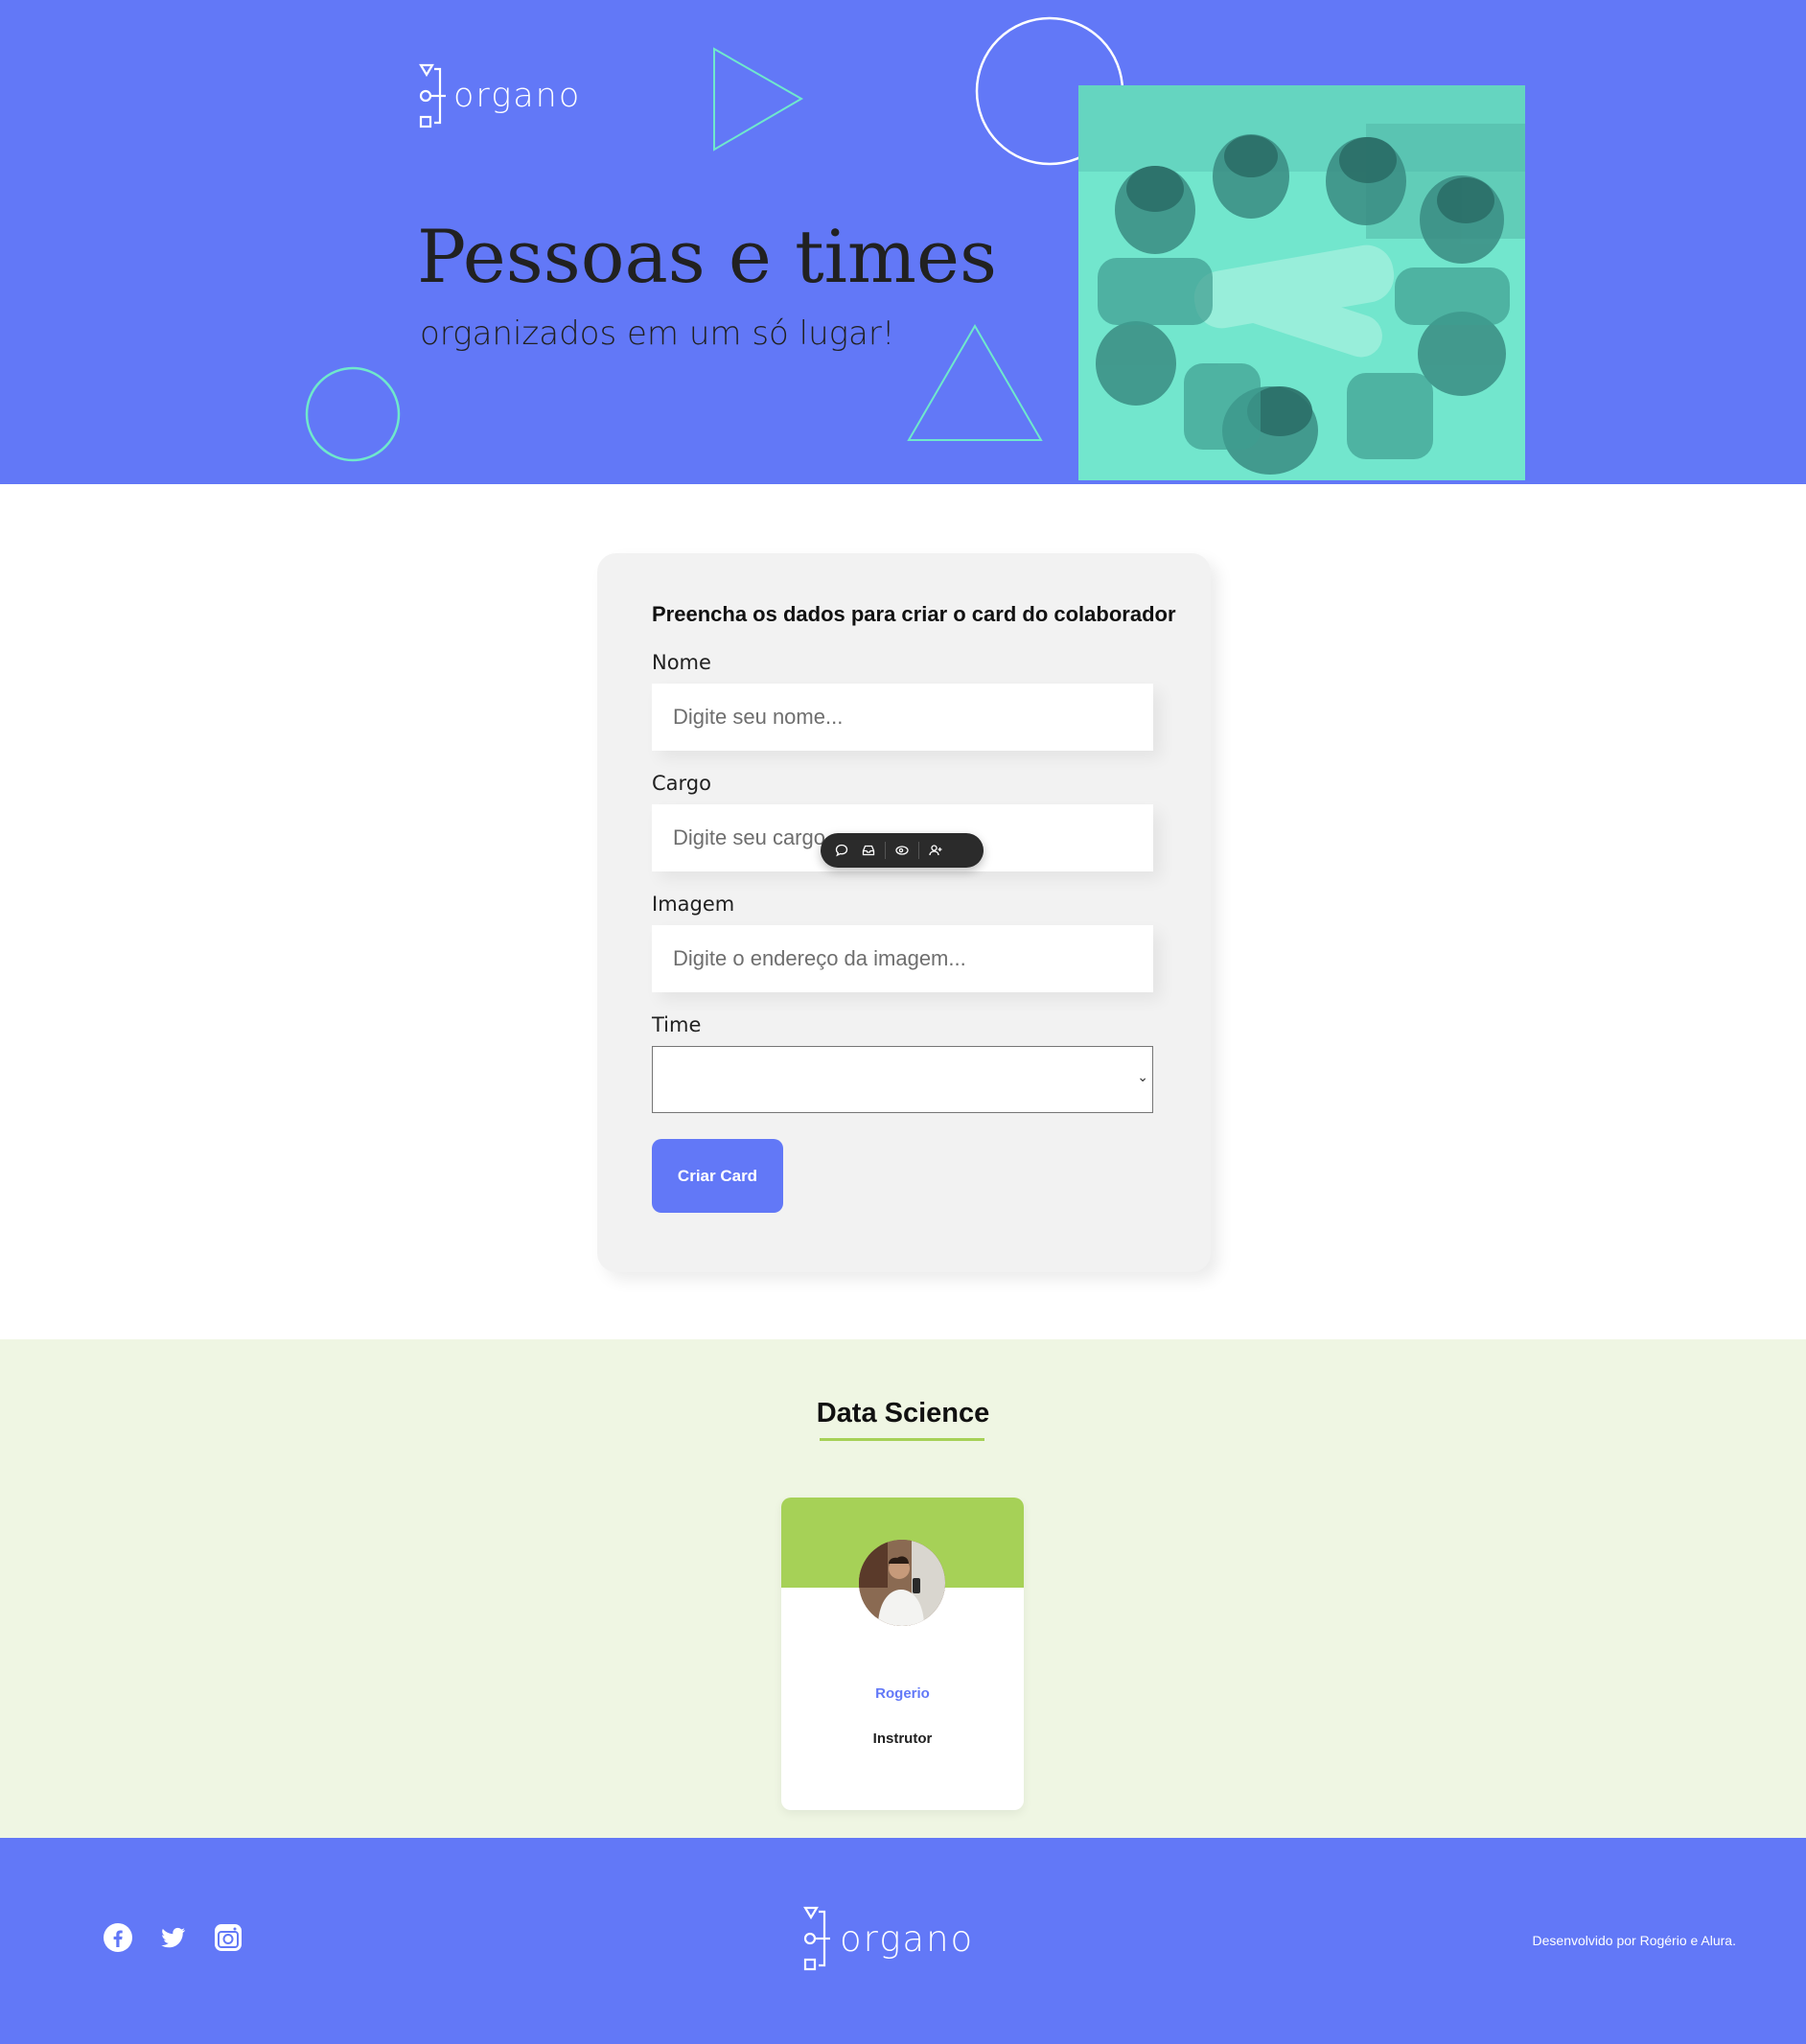 This screenshot has width=1806, height=2044. What do you see at coordinates (707, 257) in the screenshot?
I see `hero-title: Pessoas e times` at bounding box center [707, 257].